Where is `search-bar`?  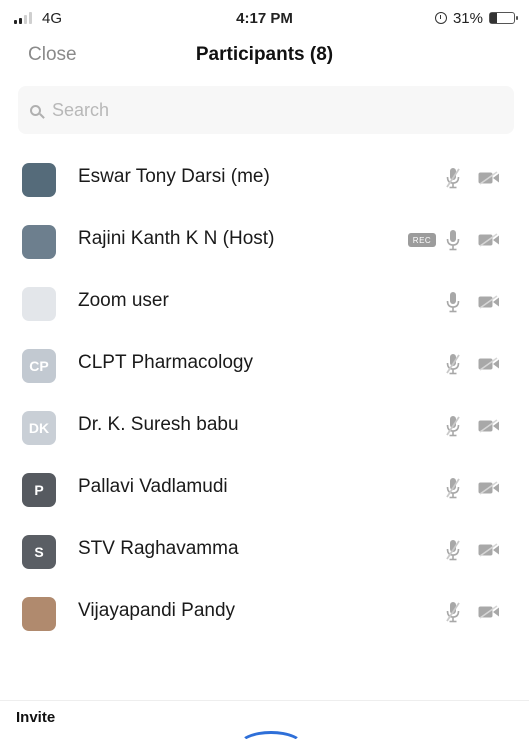
search-bar is located at coordinates (266, 110).